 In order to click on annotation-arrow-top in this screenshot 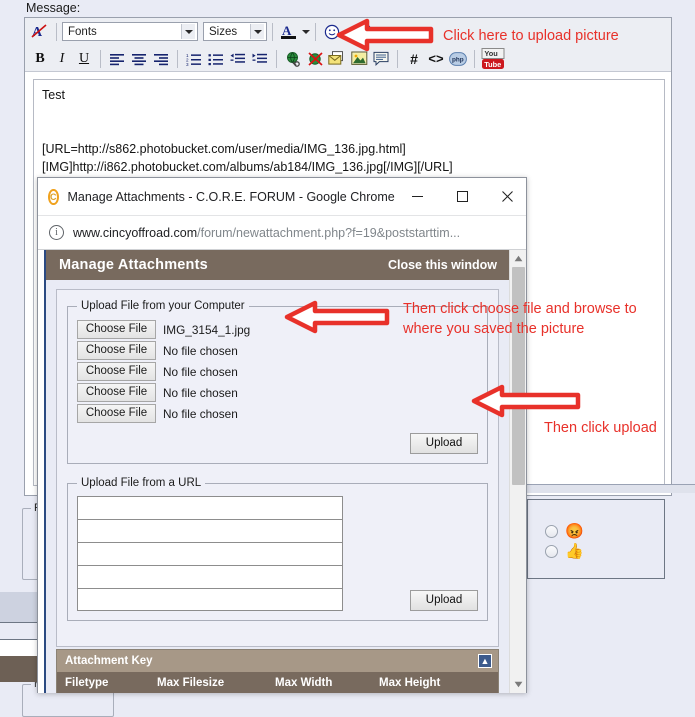, I will do `click(385, 35)`.